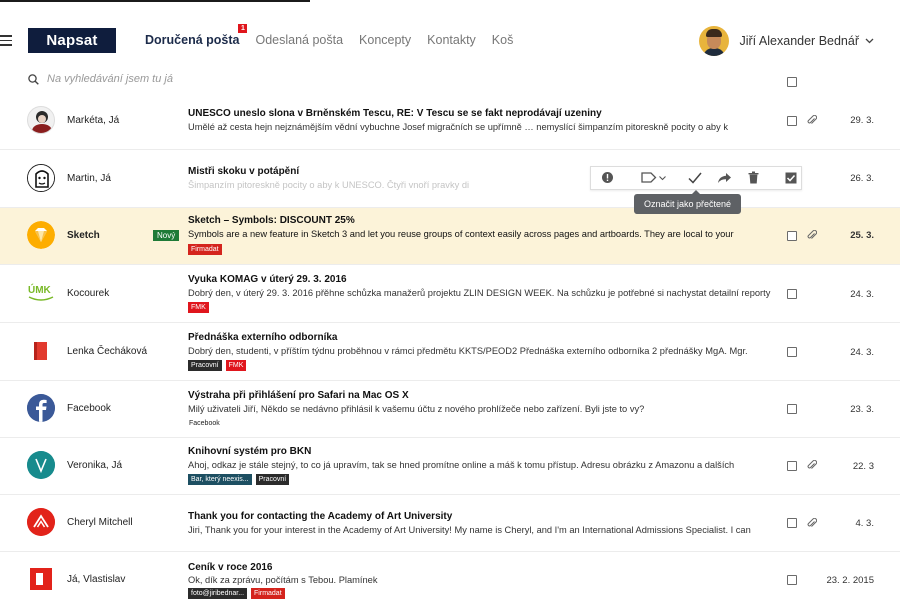 This screenshot has width=900, height=600. I want to click on tab-inbox: Doručená pošta 1, so click(196, 35).